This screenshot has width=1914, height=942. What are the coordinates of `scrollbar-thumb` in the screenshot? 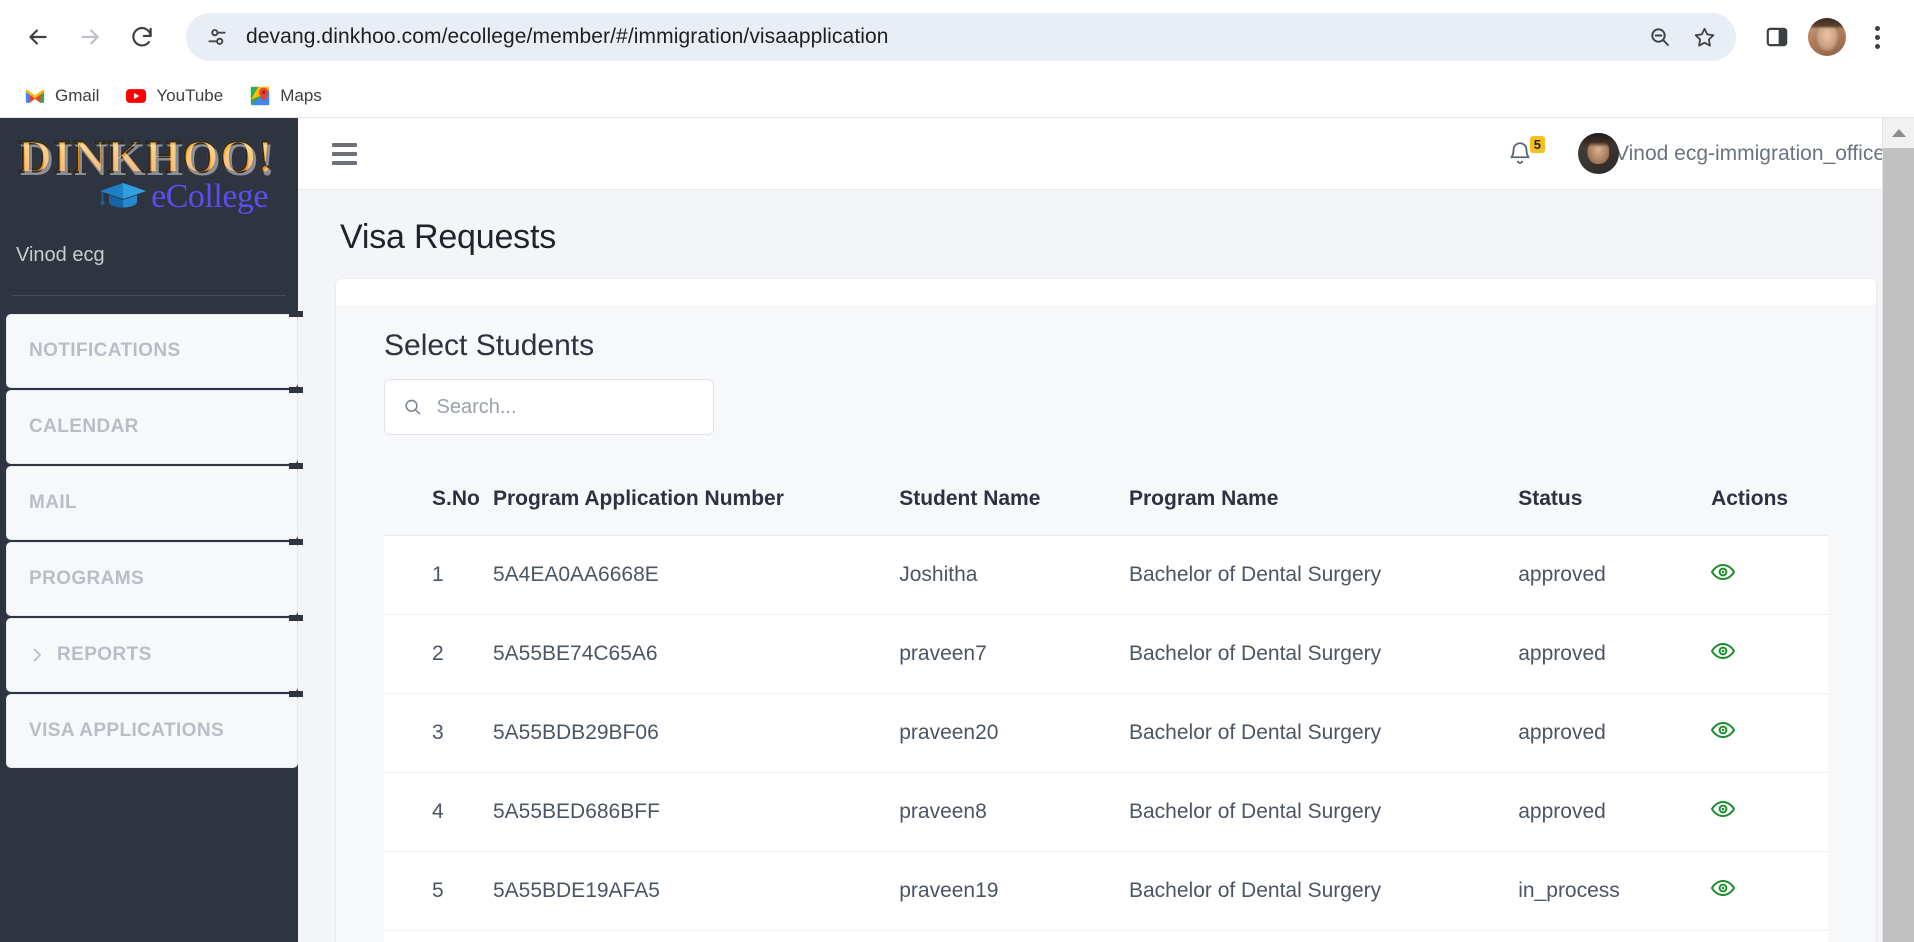 It's located at (1898, 545).